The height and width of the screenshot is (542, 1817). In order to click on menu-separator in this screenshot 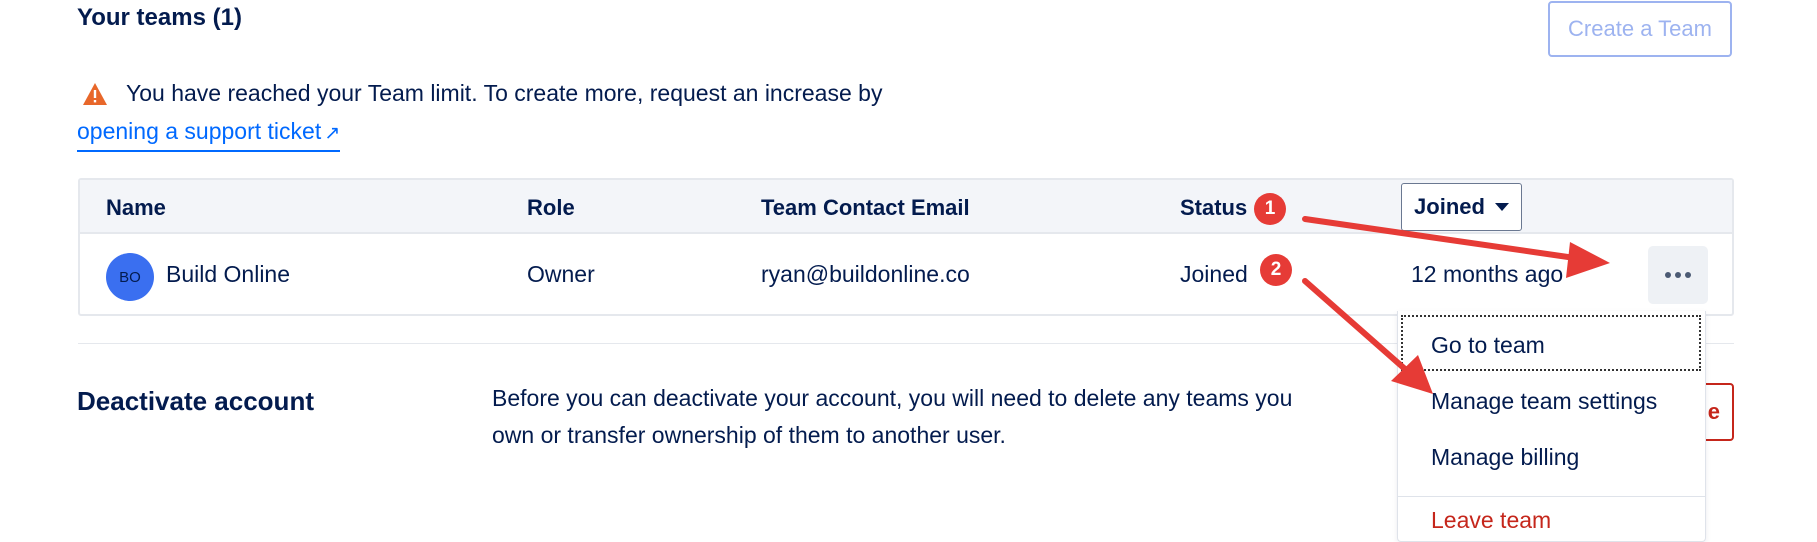, I will do `click(1551, 496)`.